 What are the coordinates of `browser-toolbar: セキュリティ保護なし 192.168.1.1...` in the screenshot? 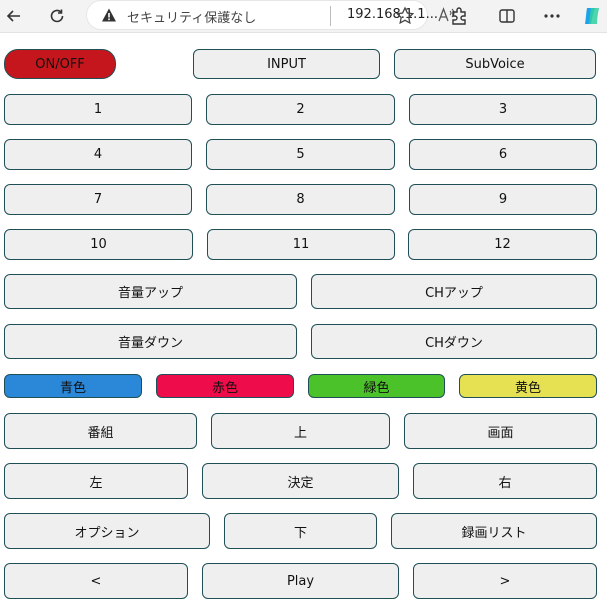 It's located at (303, 16).